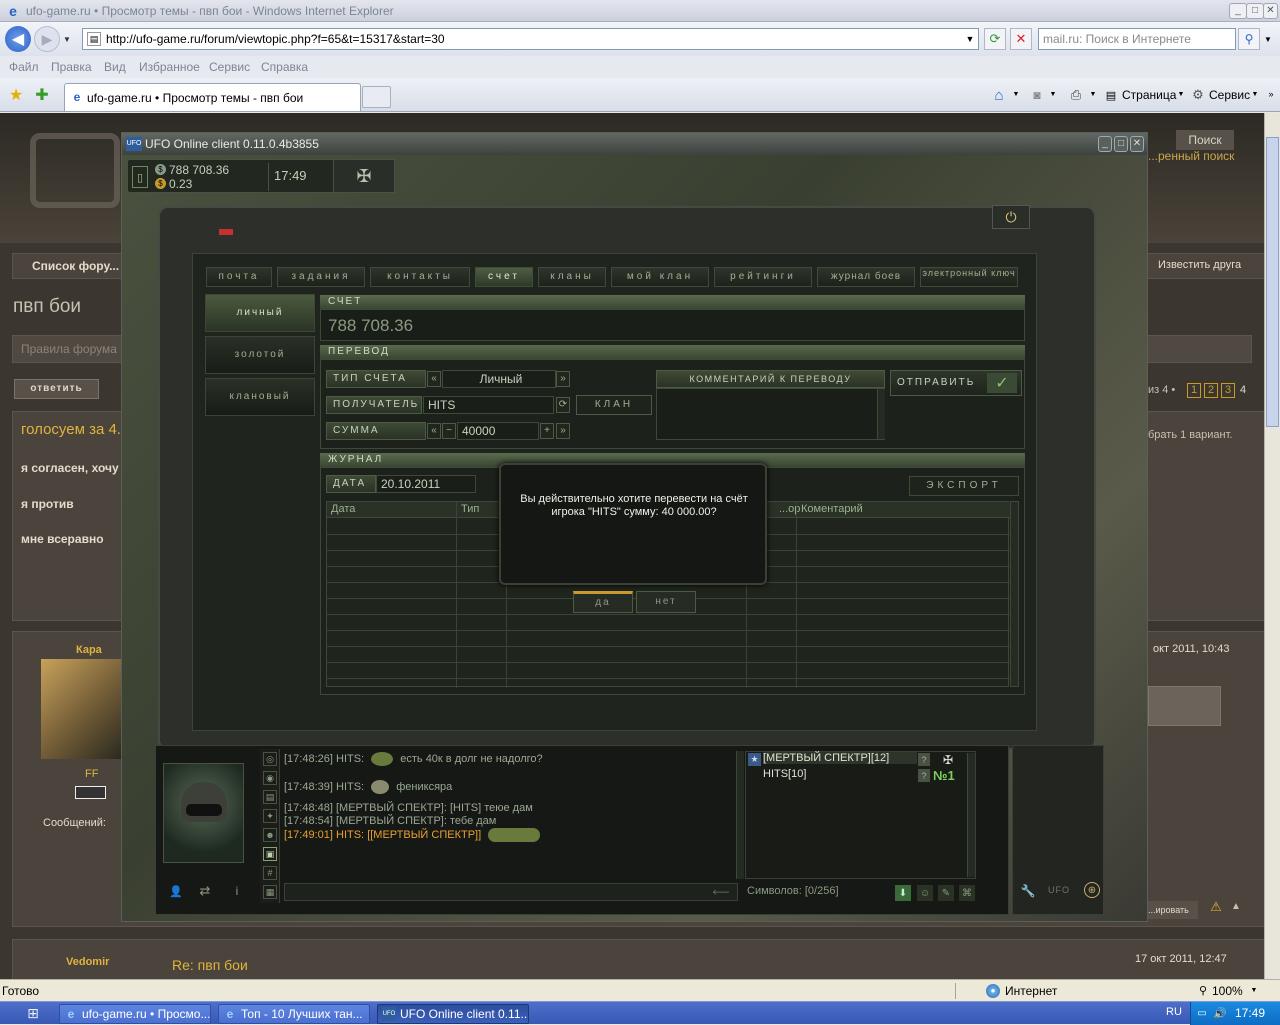 This screenshot has width=1280, height=1025. What do you see at coordinates (1227, 991) in the screenshot?
I see `zoom-level: 100%` at bounding box center [1227, 991].